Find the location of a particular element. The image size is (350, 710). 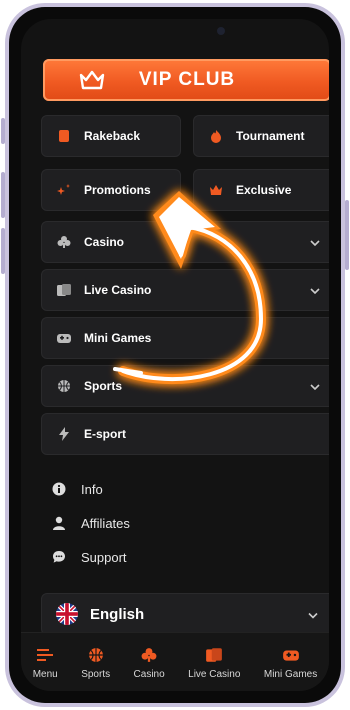

affiliates-link: Affiliates is located at coordinates (90, 523).